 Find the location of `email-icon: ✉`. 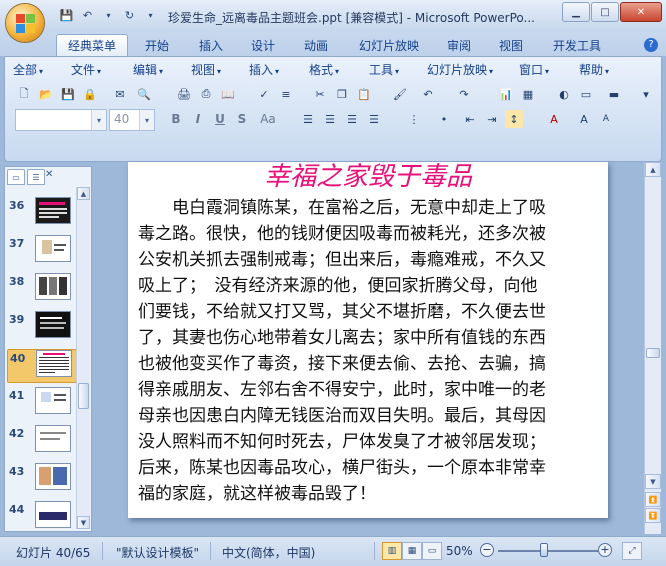

email-icon: ✉ is located at coordinates (120, 94).